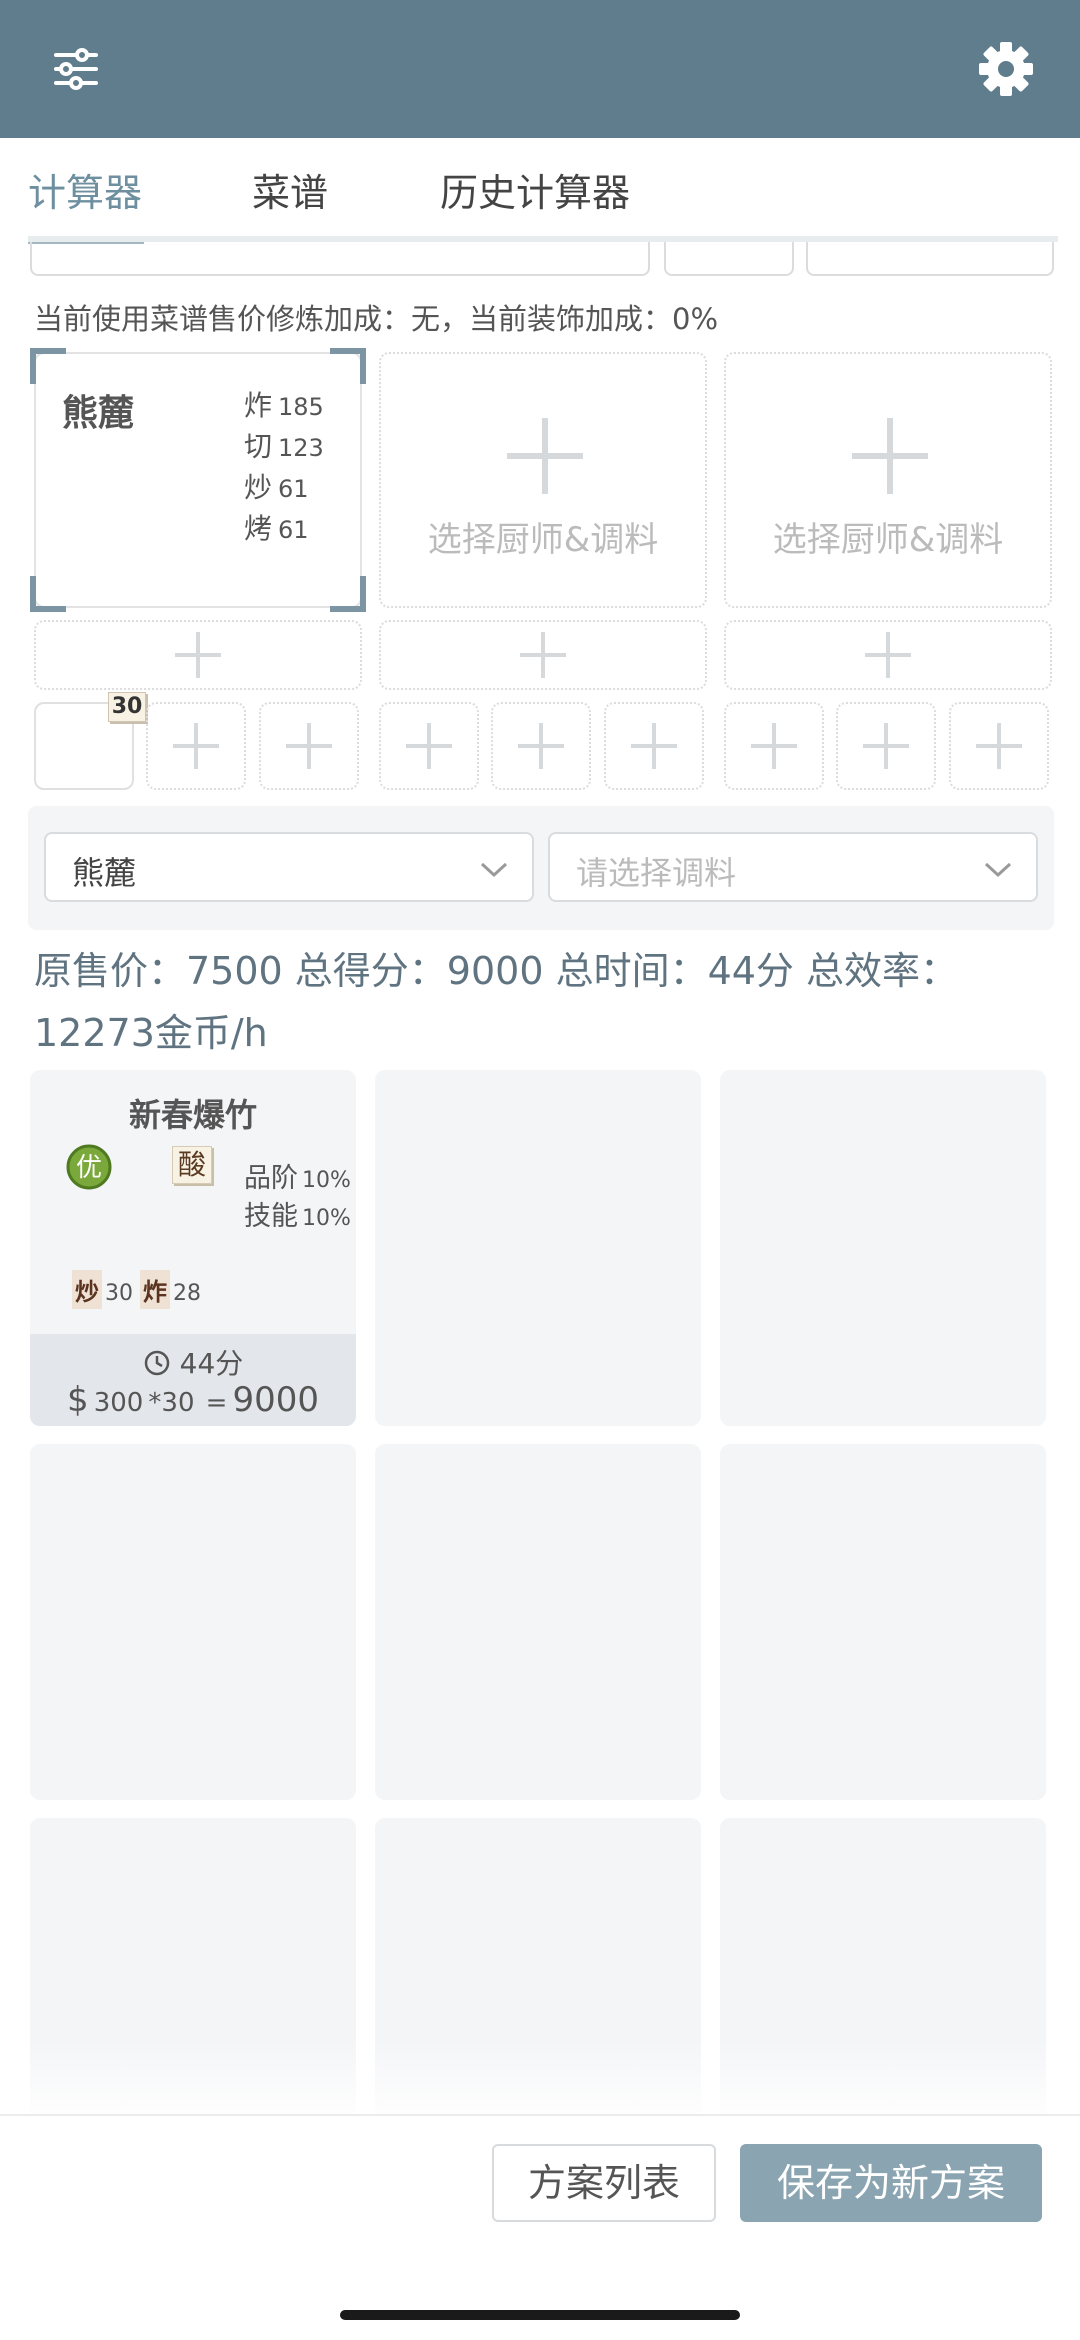  Describe the element at coordinates (258, 487) in the screenshot. I see `skill-label: 炒` at that location.